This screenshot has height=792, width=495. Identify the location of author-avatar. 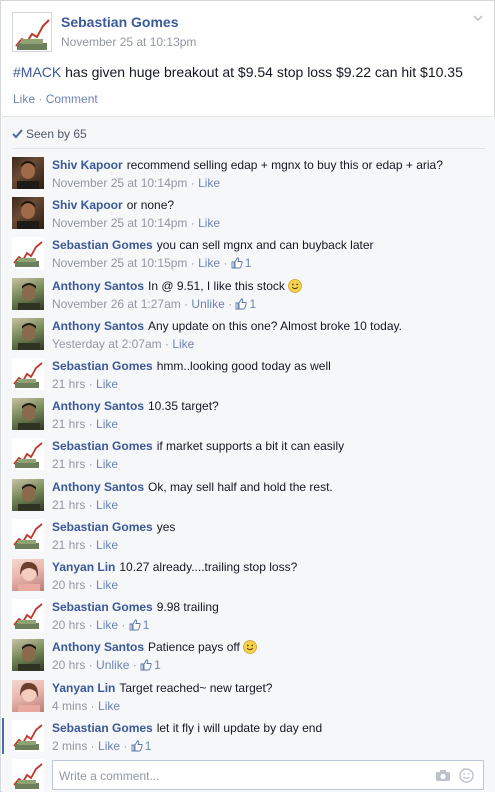
(32, 32).